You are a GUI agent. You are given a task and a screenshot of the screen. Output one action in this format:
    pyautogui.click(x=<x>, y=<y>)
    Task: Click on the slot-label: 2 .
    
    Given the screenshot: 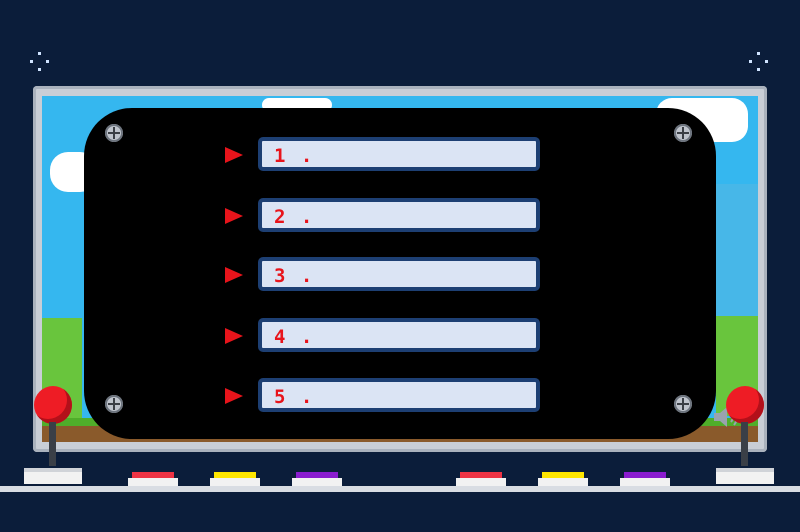 What is the action you would take?
    pyautogui.click(x=294, y=217)
    